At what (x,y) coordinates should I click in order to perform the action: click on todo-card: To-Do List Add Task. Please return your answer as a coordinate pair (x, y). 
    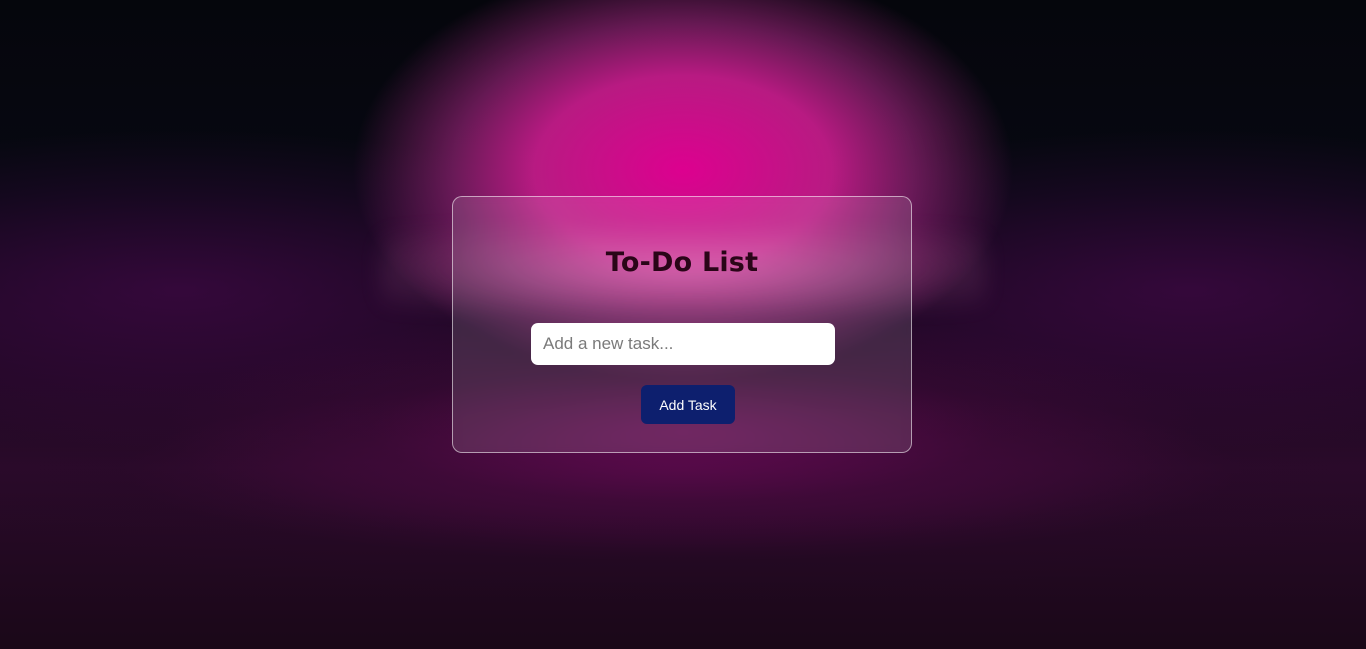
    Looking at the image, I should click on (682, 324).